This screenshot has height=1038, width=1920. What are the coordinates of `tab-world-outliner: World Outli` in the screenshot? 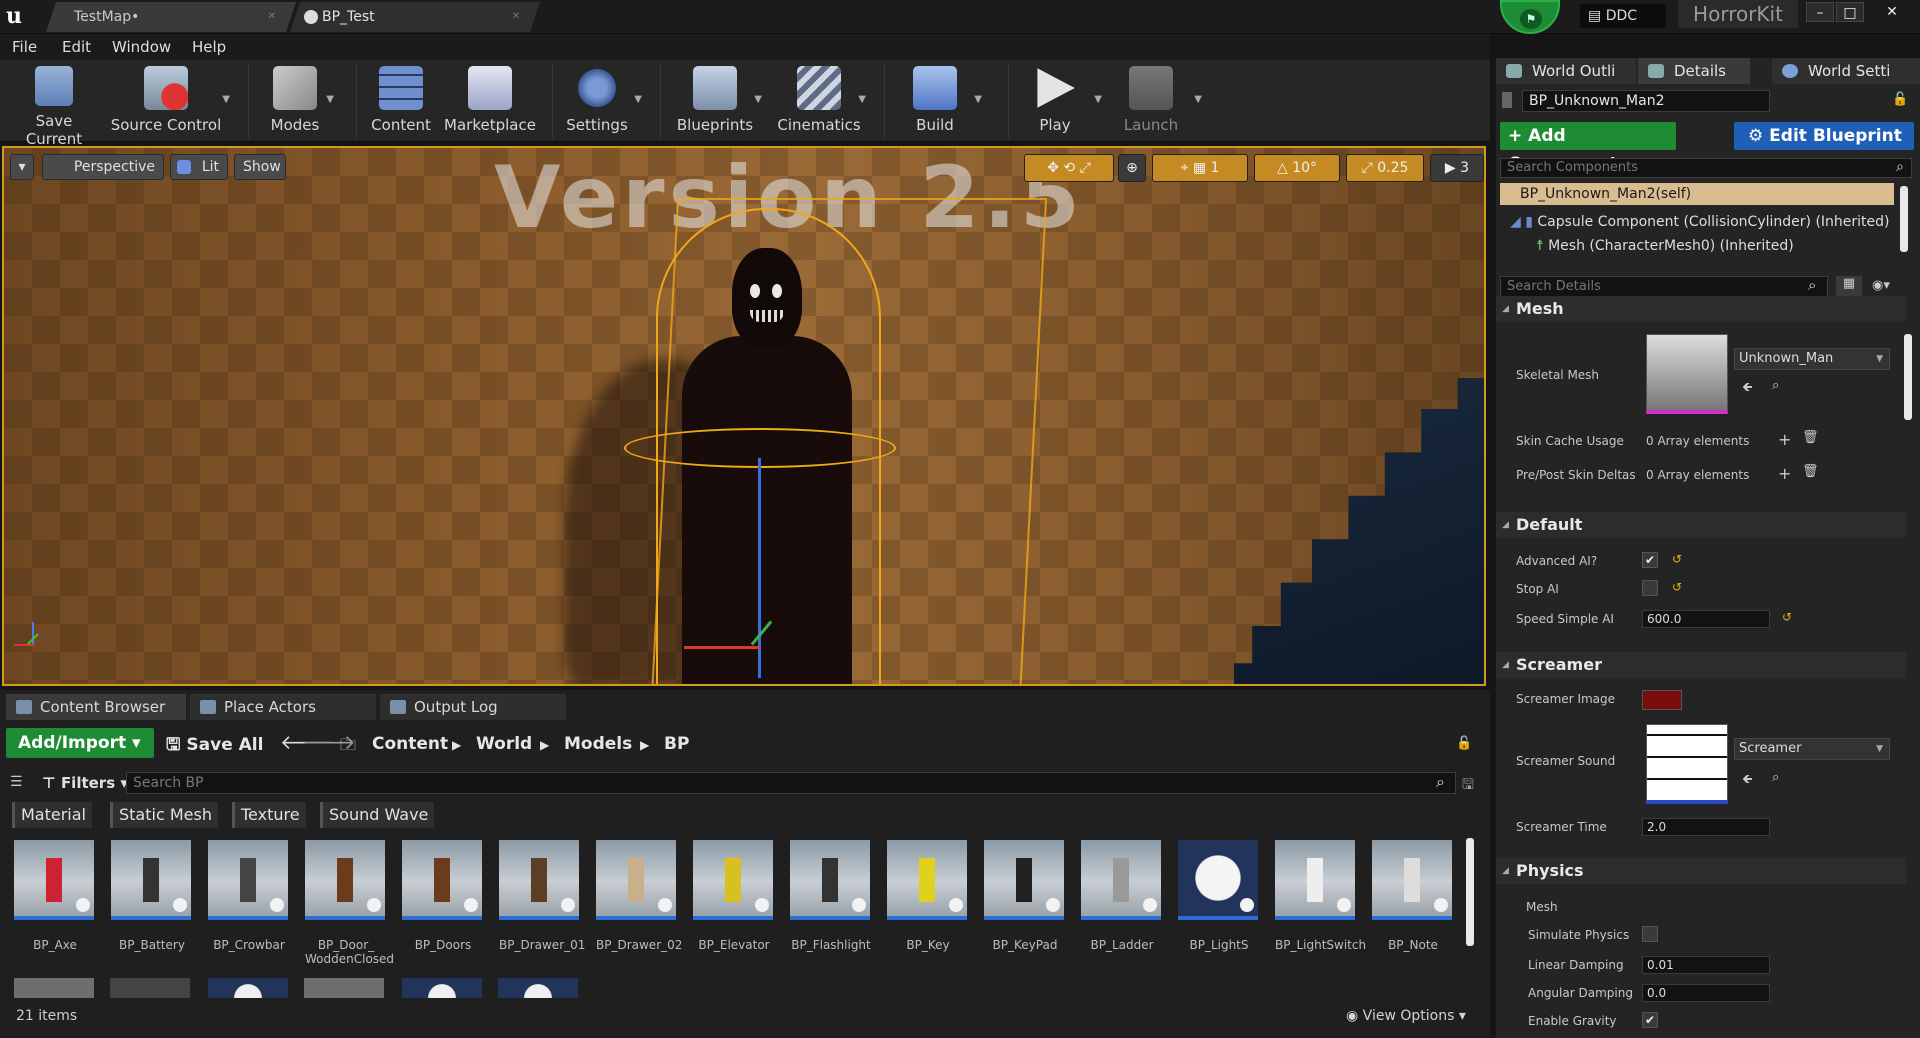 It's located at (1566, 71).